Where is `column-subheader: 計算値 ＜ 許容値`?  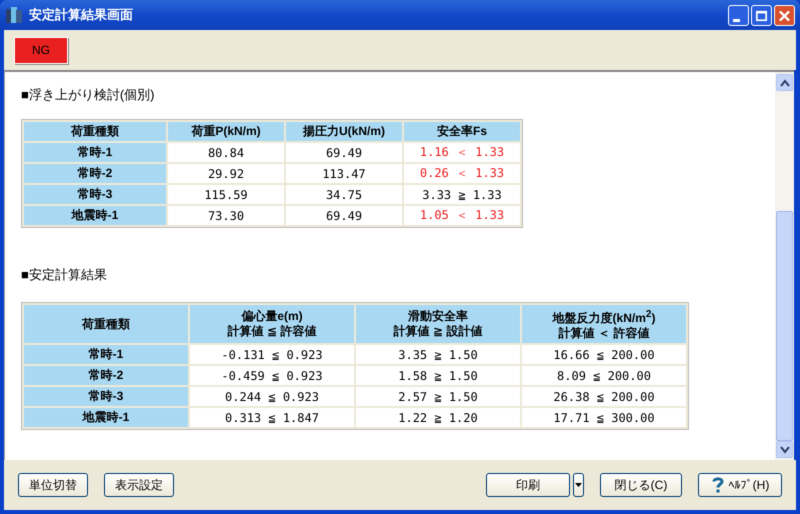 column-subheader: 計算値 ＜ 許容値 is located at coordinates (604, 333).